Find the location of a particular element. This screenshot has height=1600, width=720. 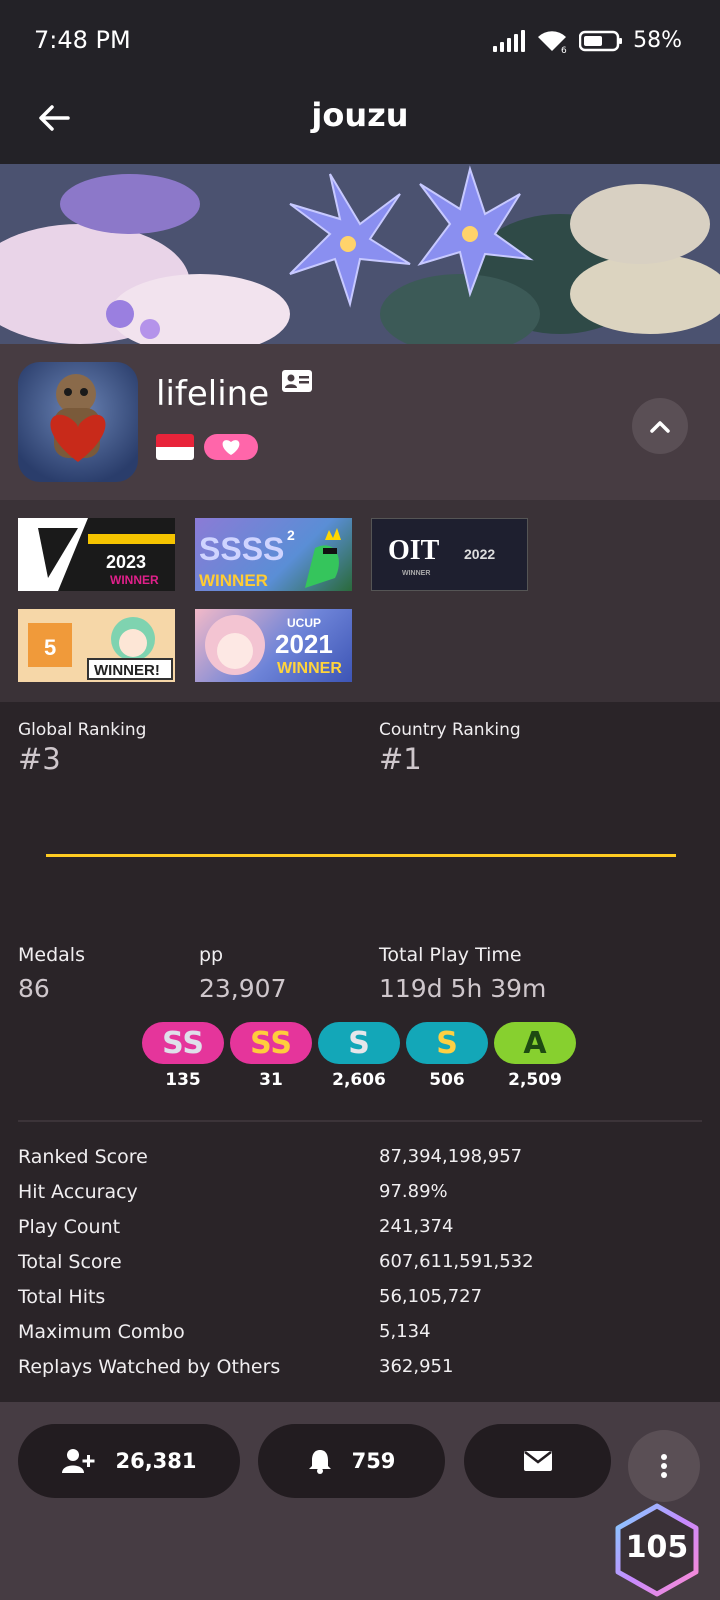

followers-button: 26,381 is located at coordinates (129, 1461).